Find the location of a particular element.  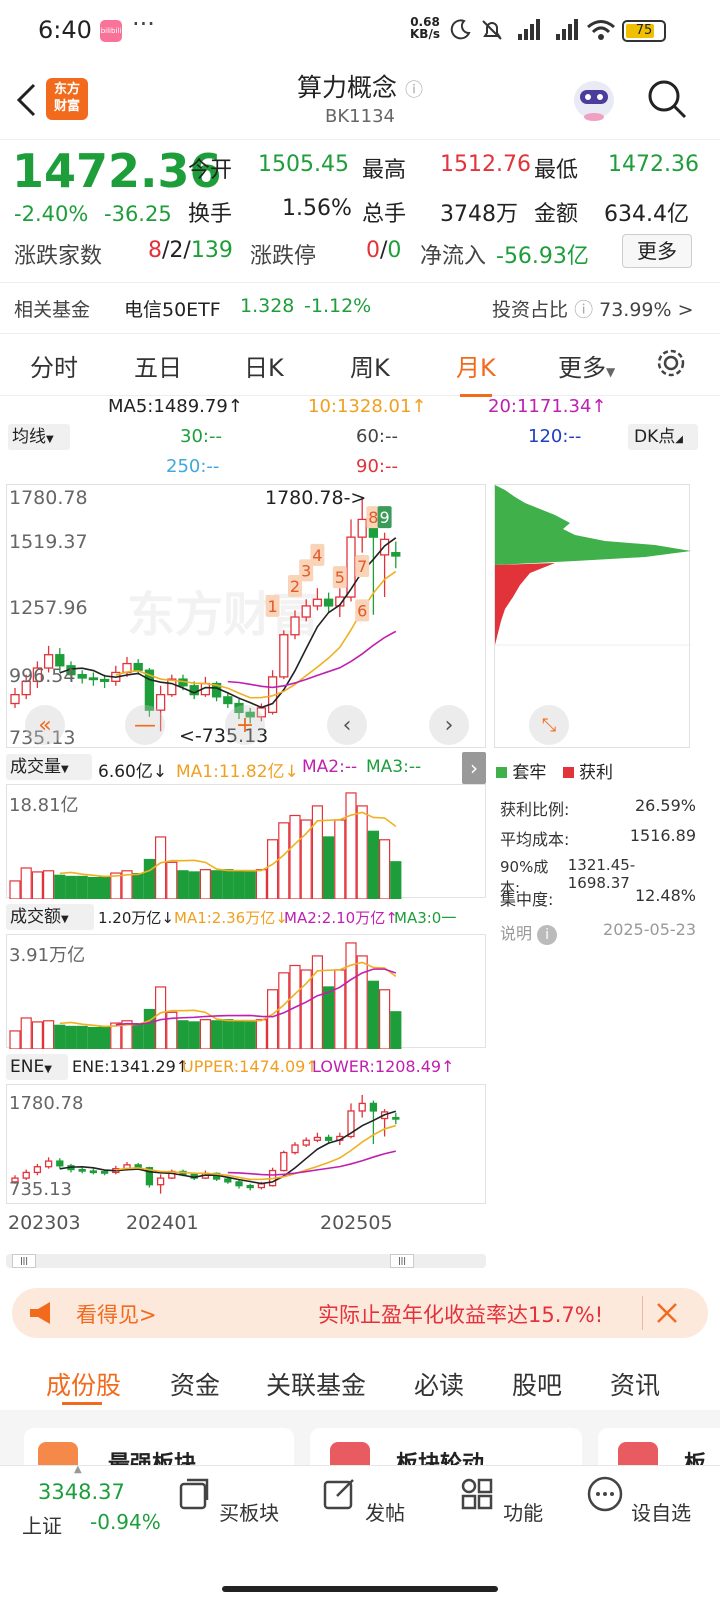

chip-explain: 说明 i is located at coordinates (529, 932).